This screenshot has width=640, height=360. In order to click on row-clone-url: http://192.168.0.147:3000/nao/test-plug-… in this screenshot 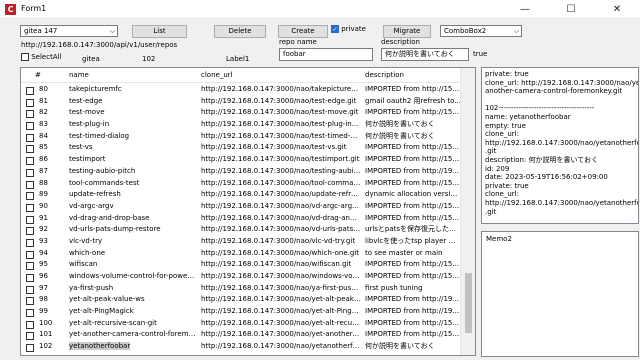, I will do `click(280, 124)`.